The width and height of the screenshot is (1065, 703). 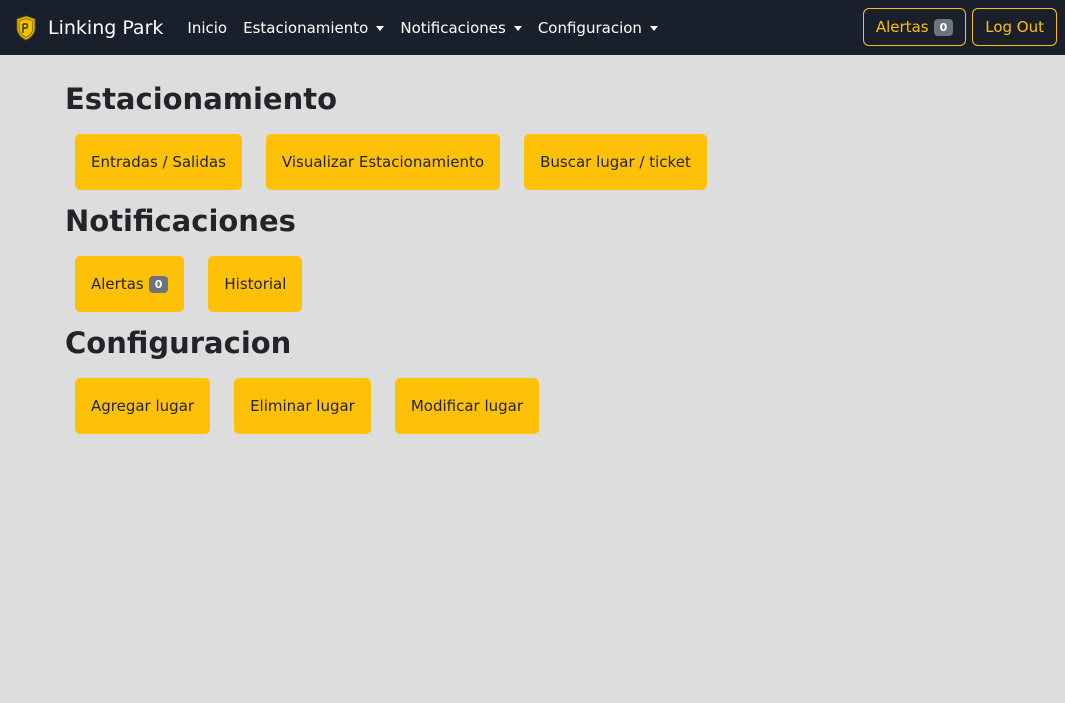 I want to click on alertas-button-label: Alertas, so click(x=117, y=284).